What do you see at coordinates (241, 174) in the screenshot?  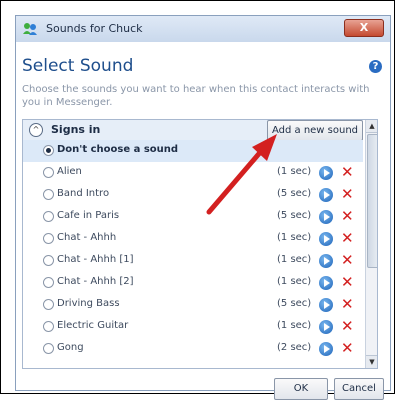 I see `annotation-arrow-icon` at bounding box center [241, 174].